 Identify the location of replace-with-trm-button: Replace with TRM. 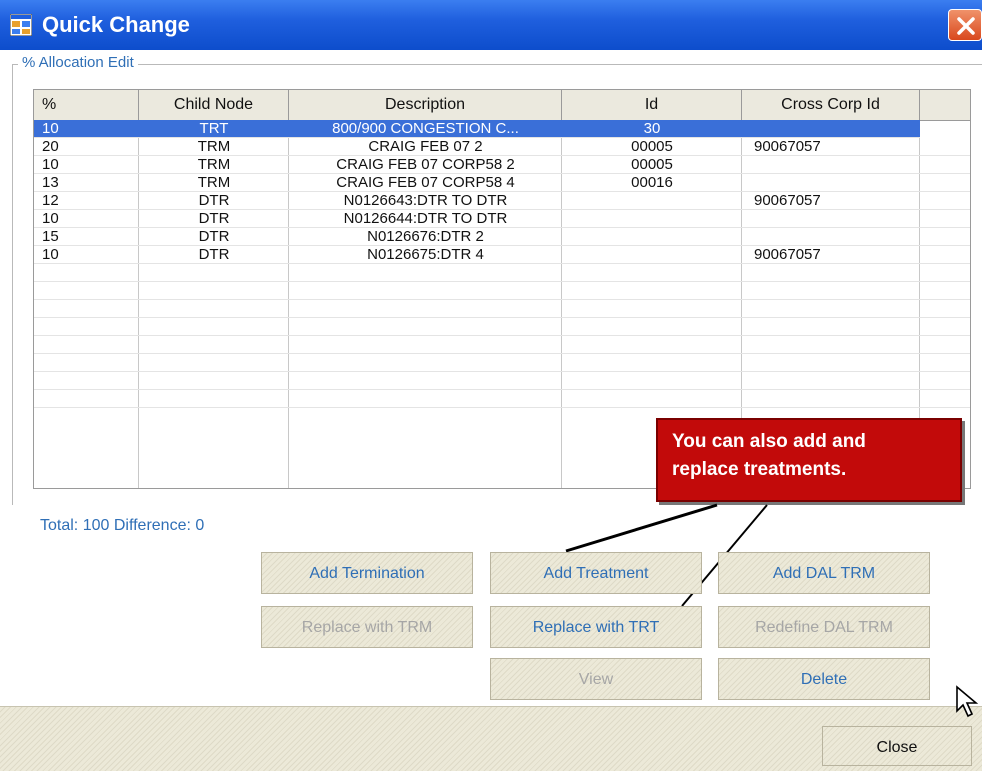
(367, 627).